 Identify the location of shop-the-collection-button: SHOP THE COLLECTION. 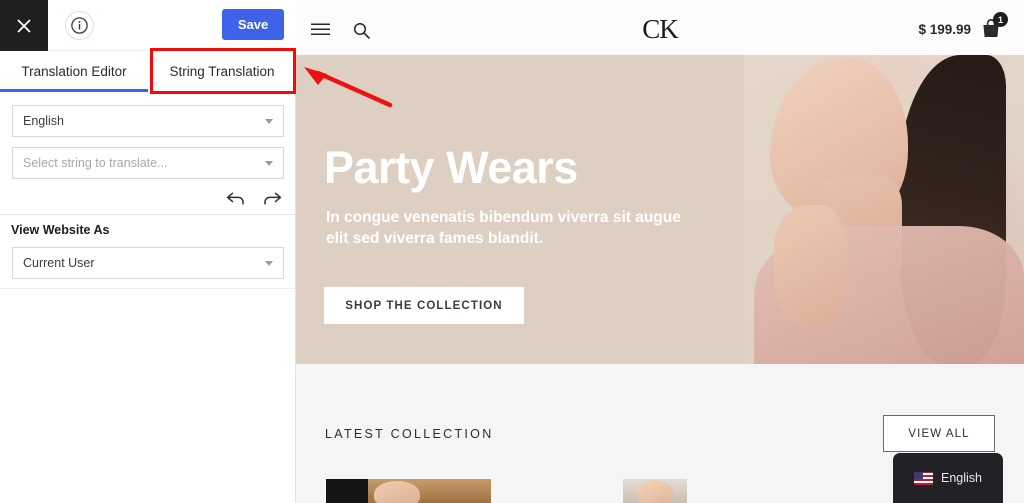
(424, 305).